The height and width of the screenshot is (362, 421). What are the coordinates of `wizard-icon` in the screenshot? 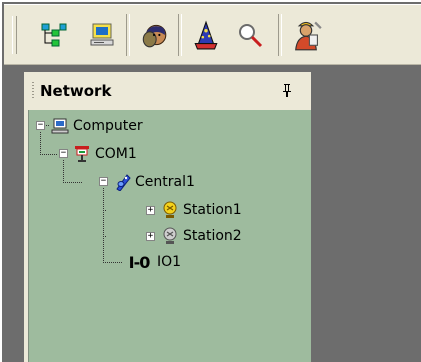 It's located at (206, 35).